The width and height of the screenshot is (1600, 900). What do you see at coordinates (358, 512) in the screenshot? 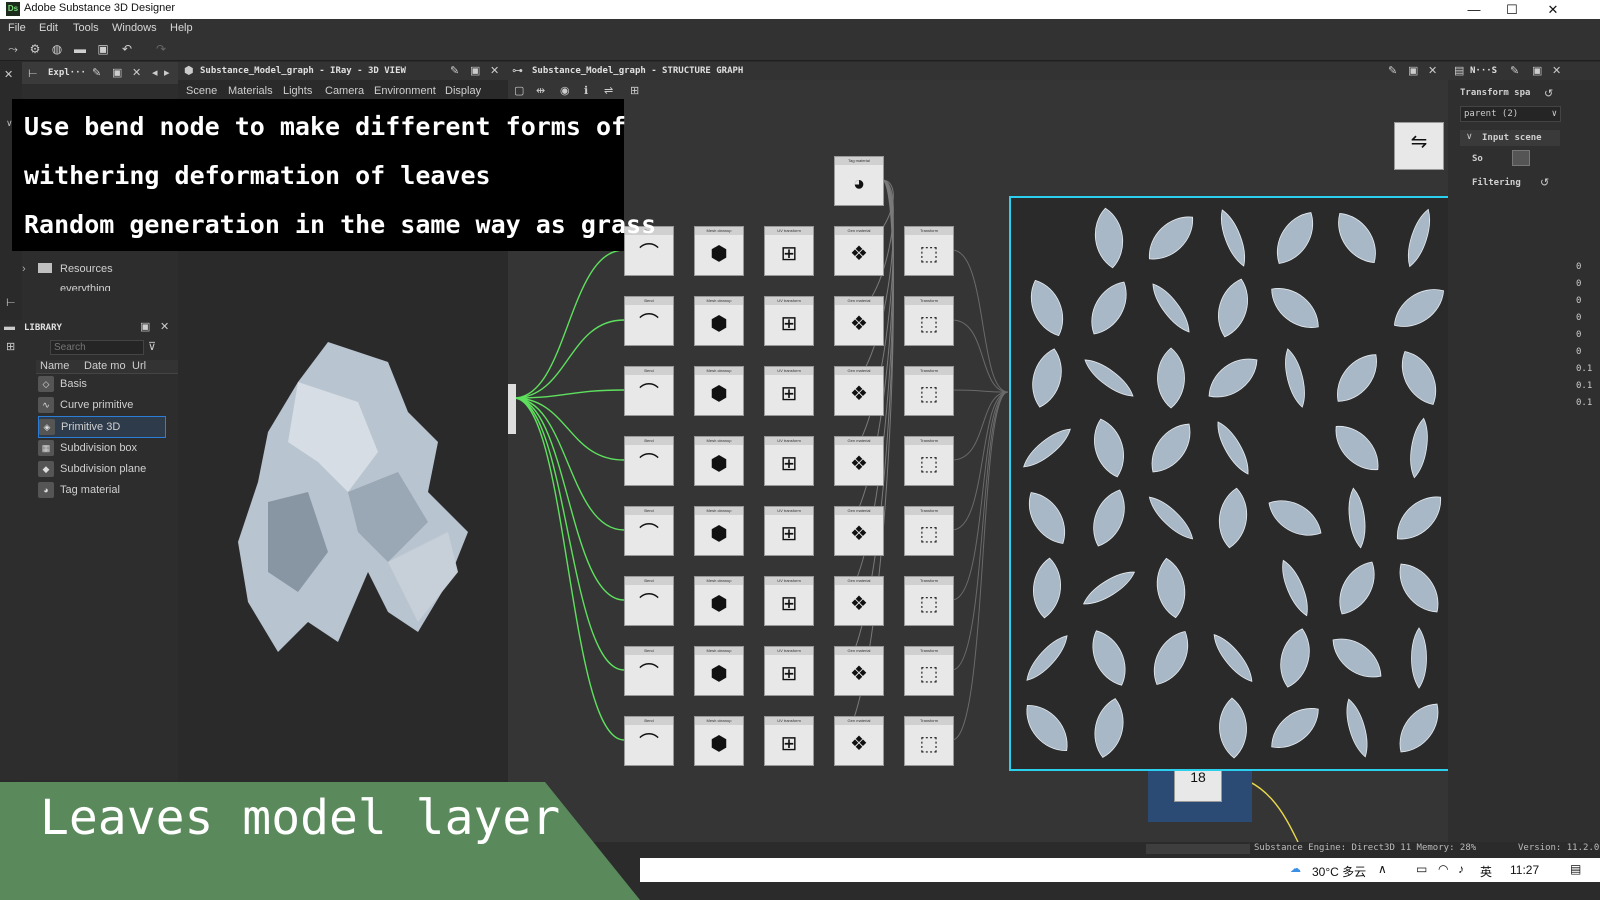
I see `leaves-3d-model` at bounding box center [358, 512].